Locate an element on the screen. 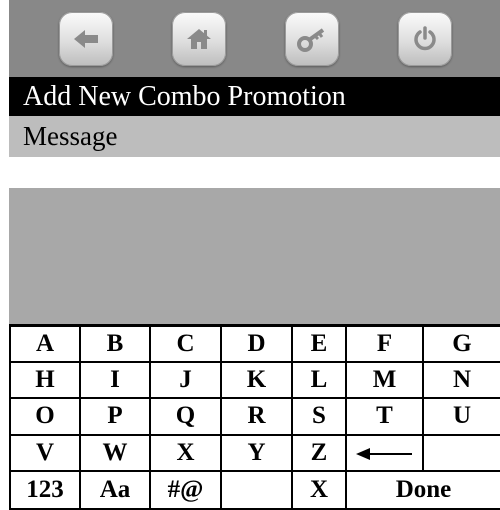 The image size is (500, 510). key-m: M is located at coordinates (384, 380).